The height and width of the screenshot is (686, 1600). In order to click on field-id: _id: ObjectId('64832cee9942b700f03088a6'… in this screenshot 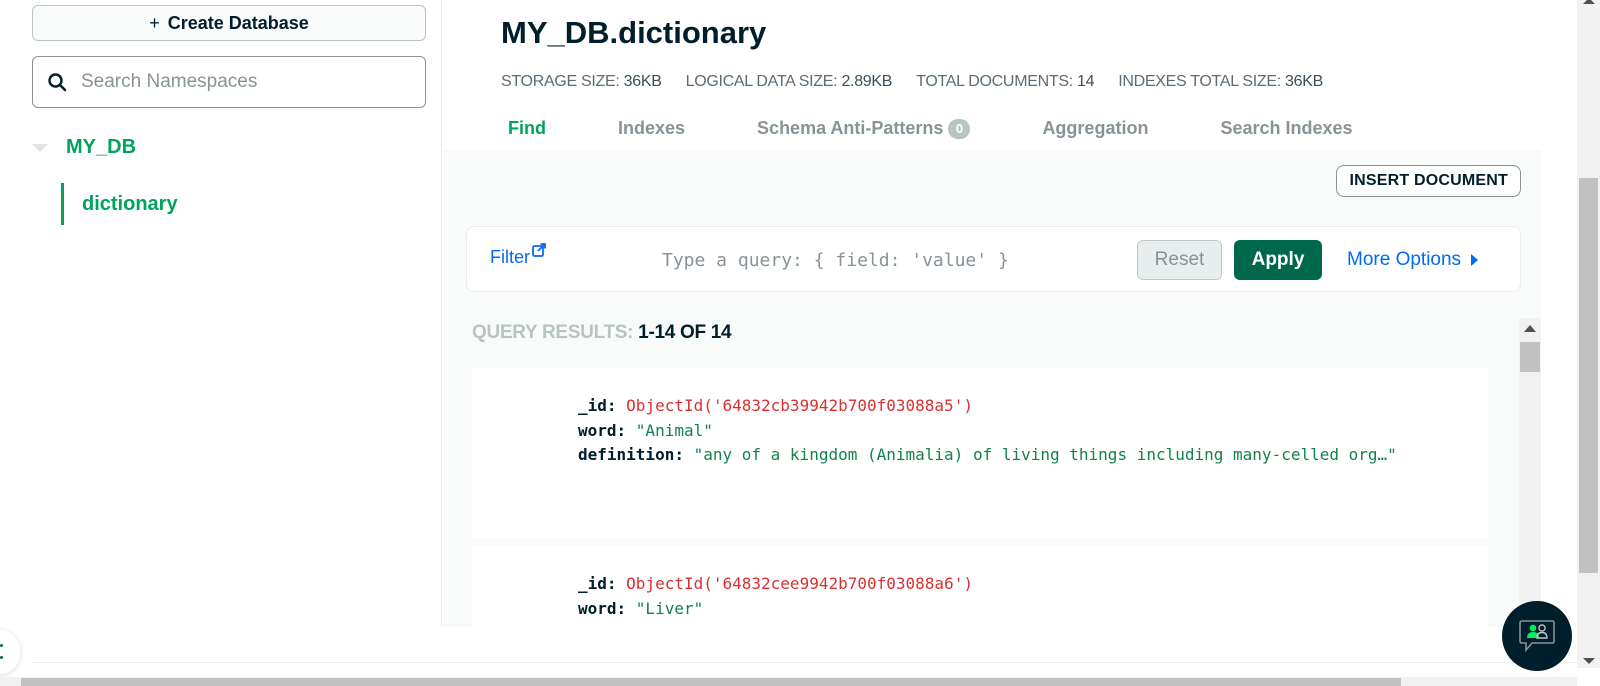, I will do `click(775, 583)`.